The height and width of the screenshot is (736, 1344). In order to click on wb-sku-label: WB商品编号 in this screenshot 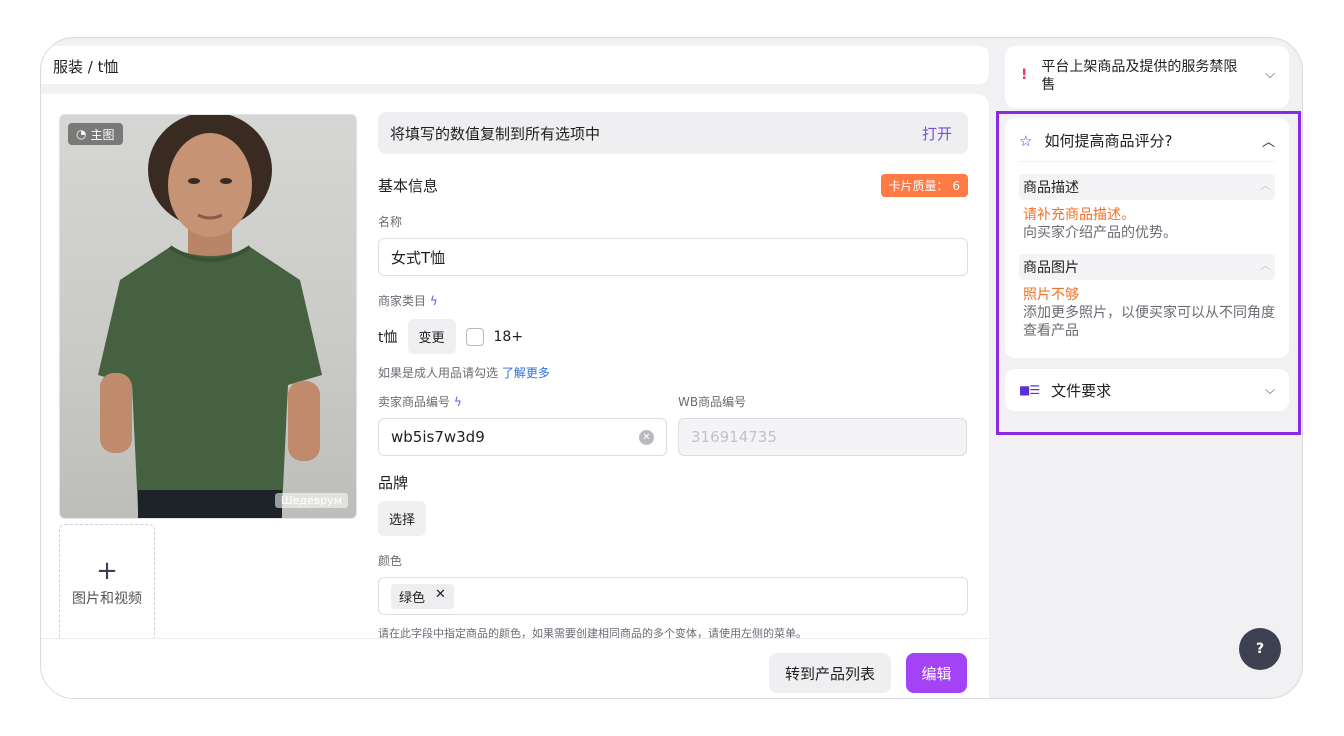, I will do `click(712, 402)`.